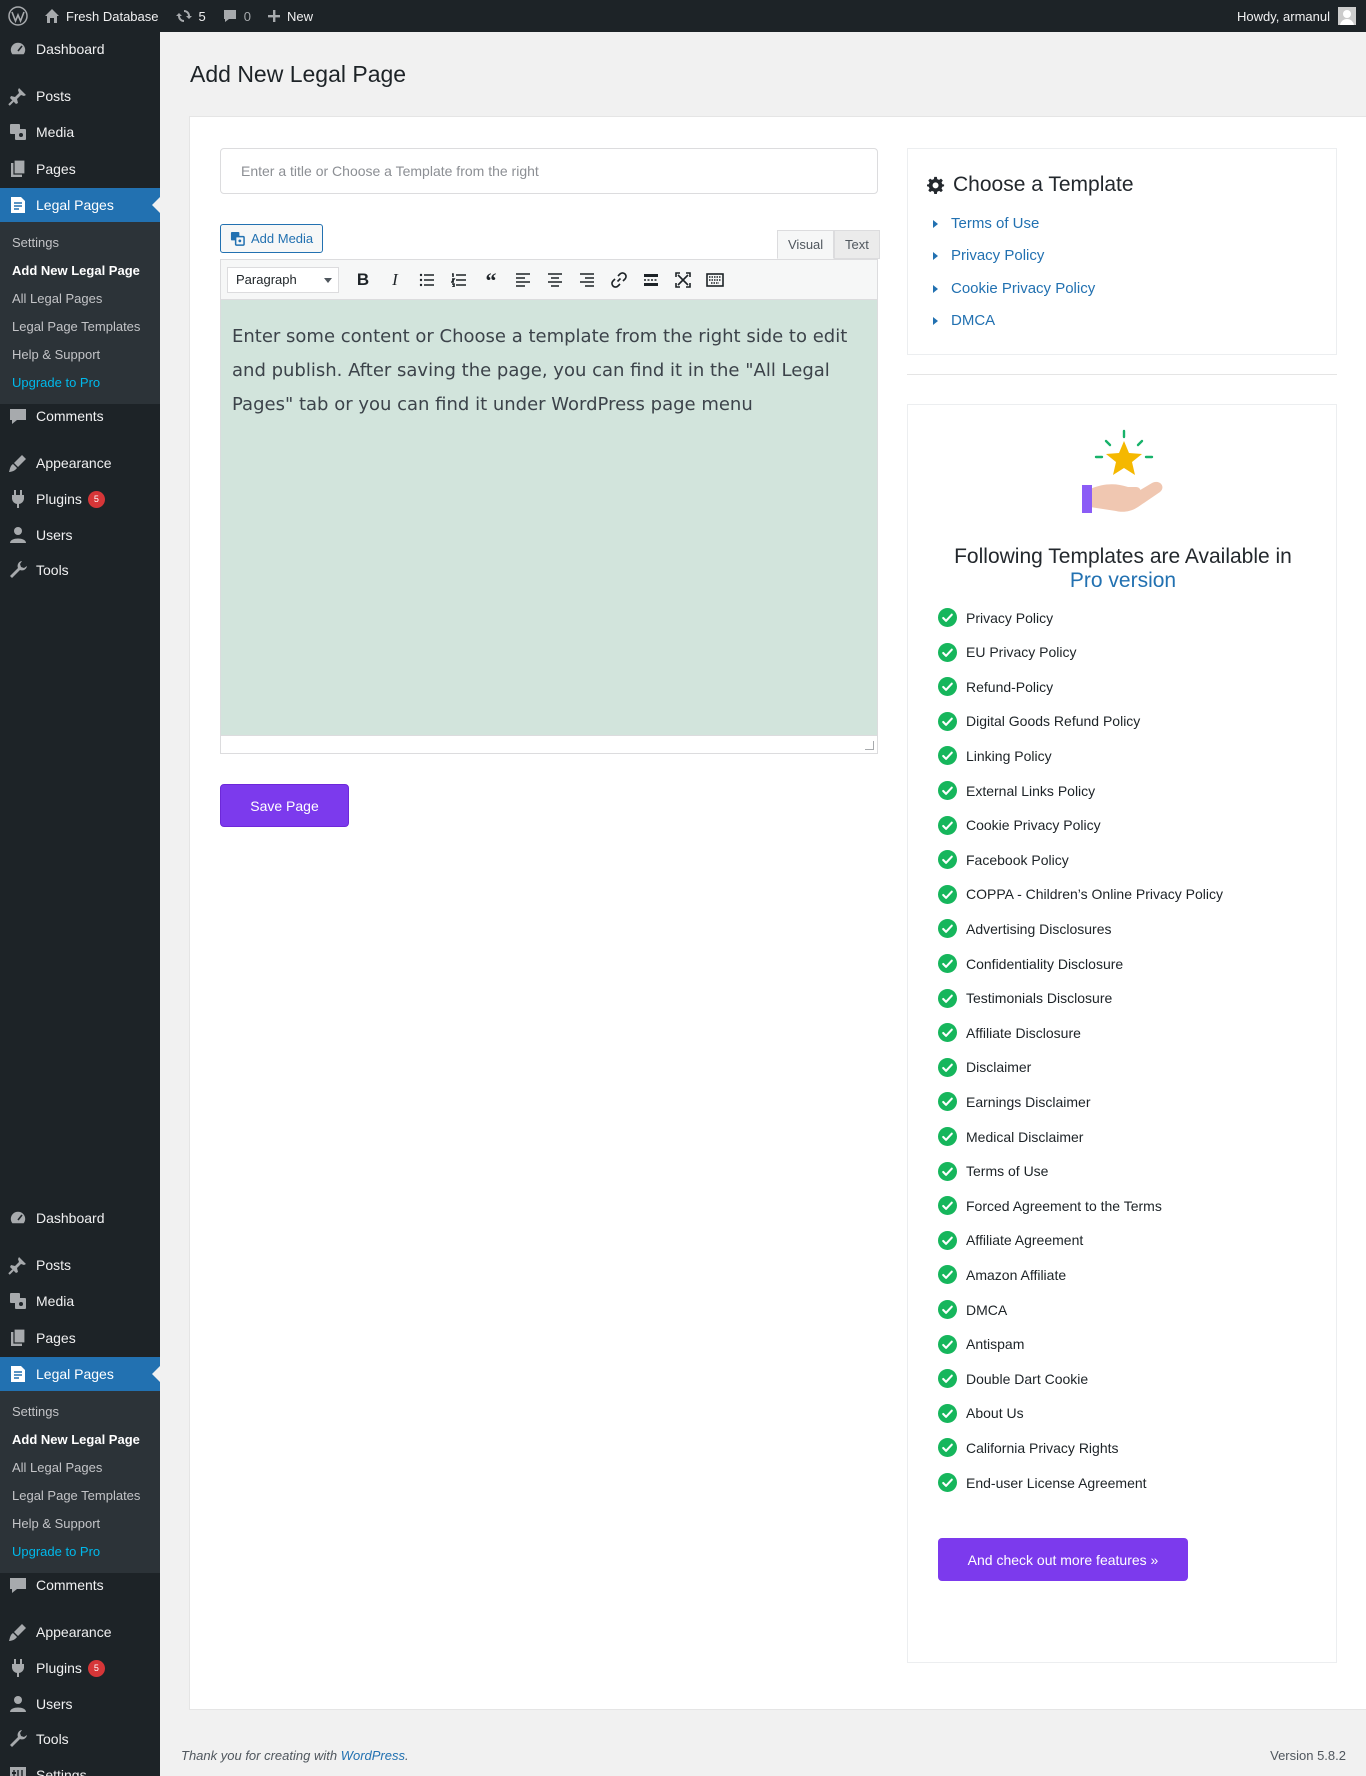  I want to click on new-content-link: New, so click(290, 16).